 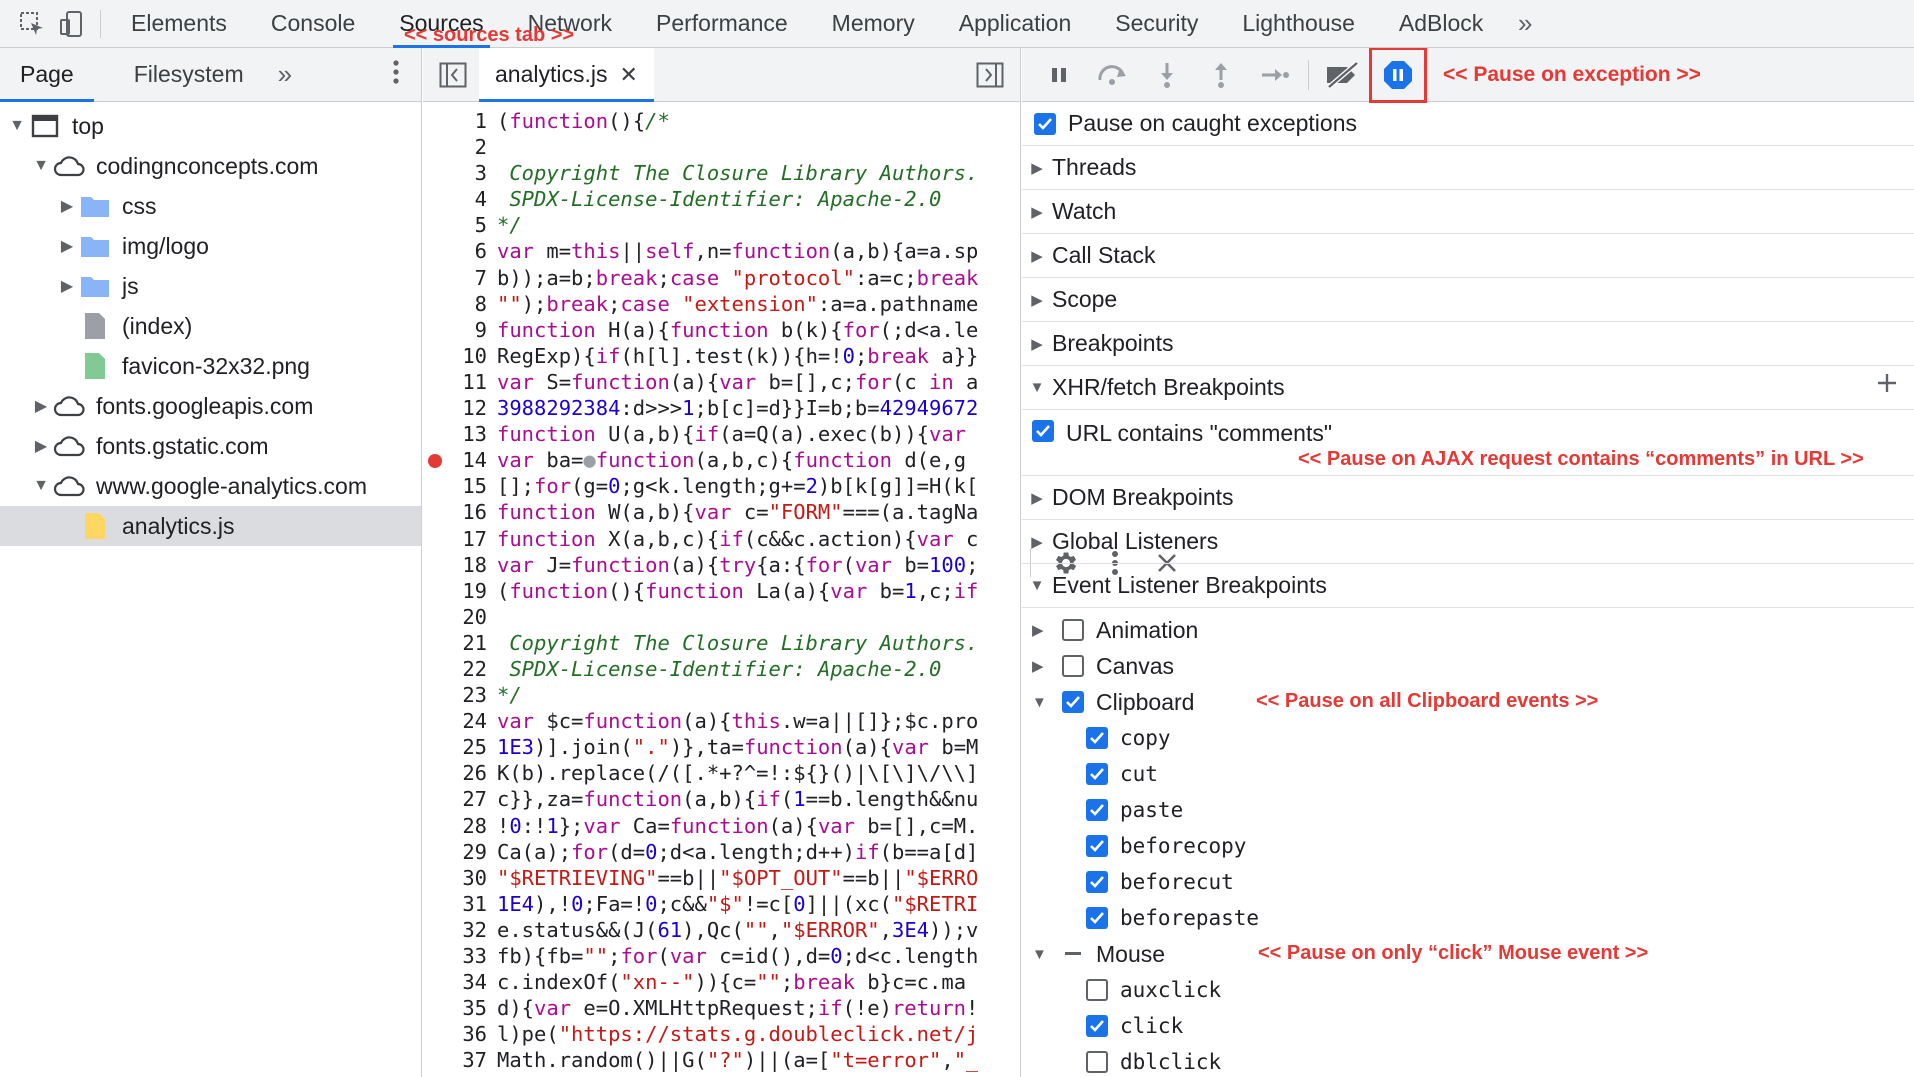 I want to click on tree-item-folder: ▶ img/logo, so click(x=210, y=246).